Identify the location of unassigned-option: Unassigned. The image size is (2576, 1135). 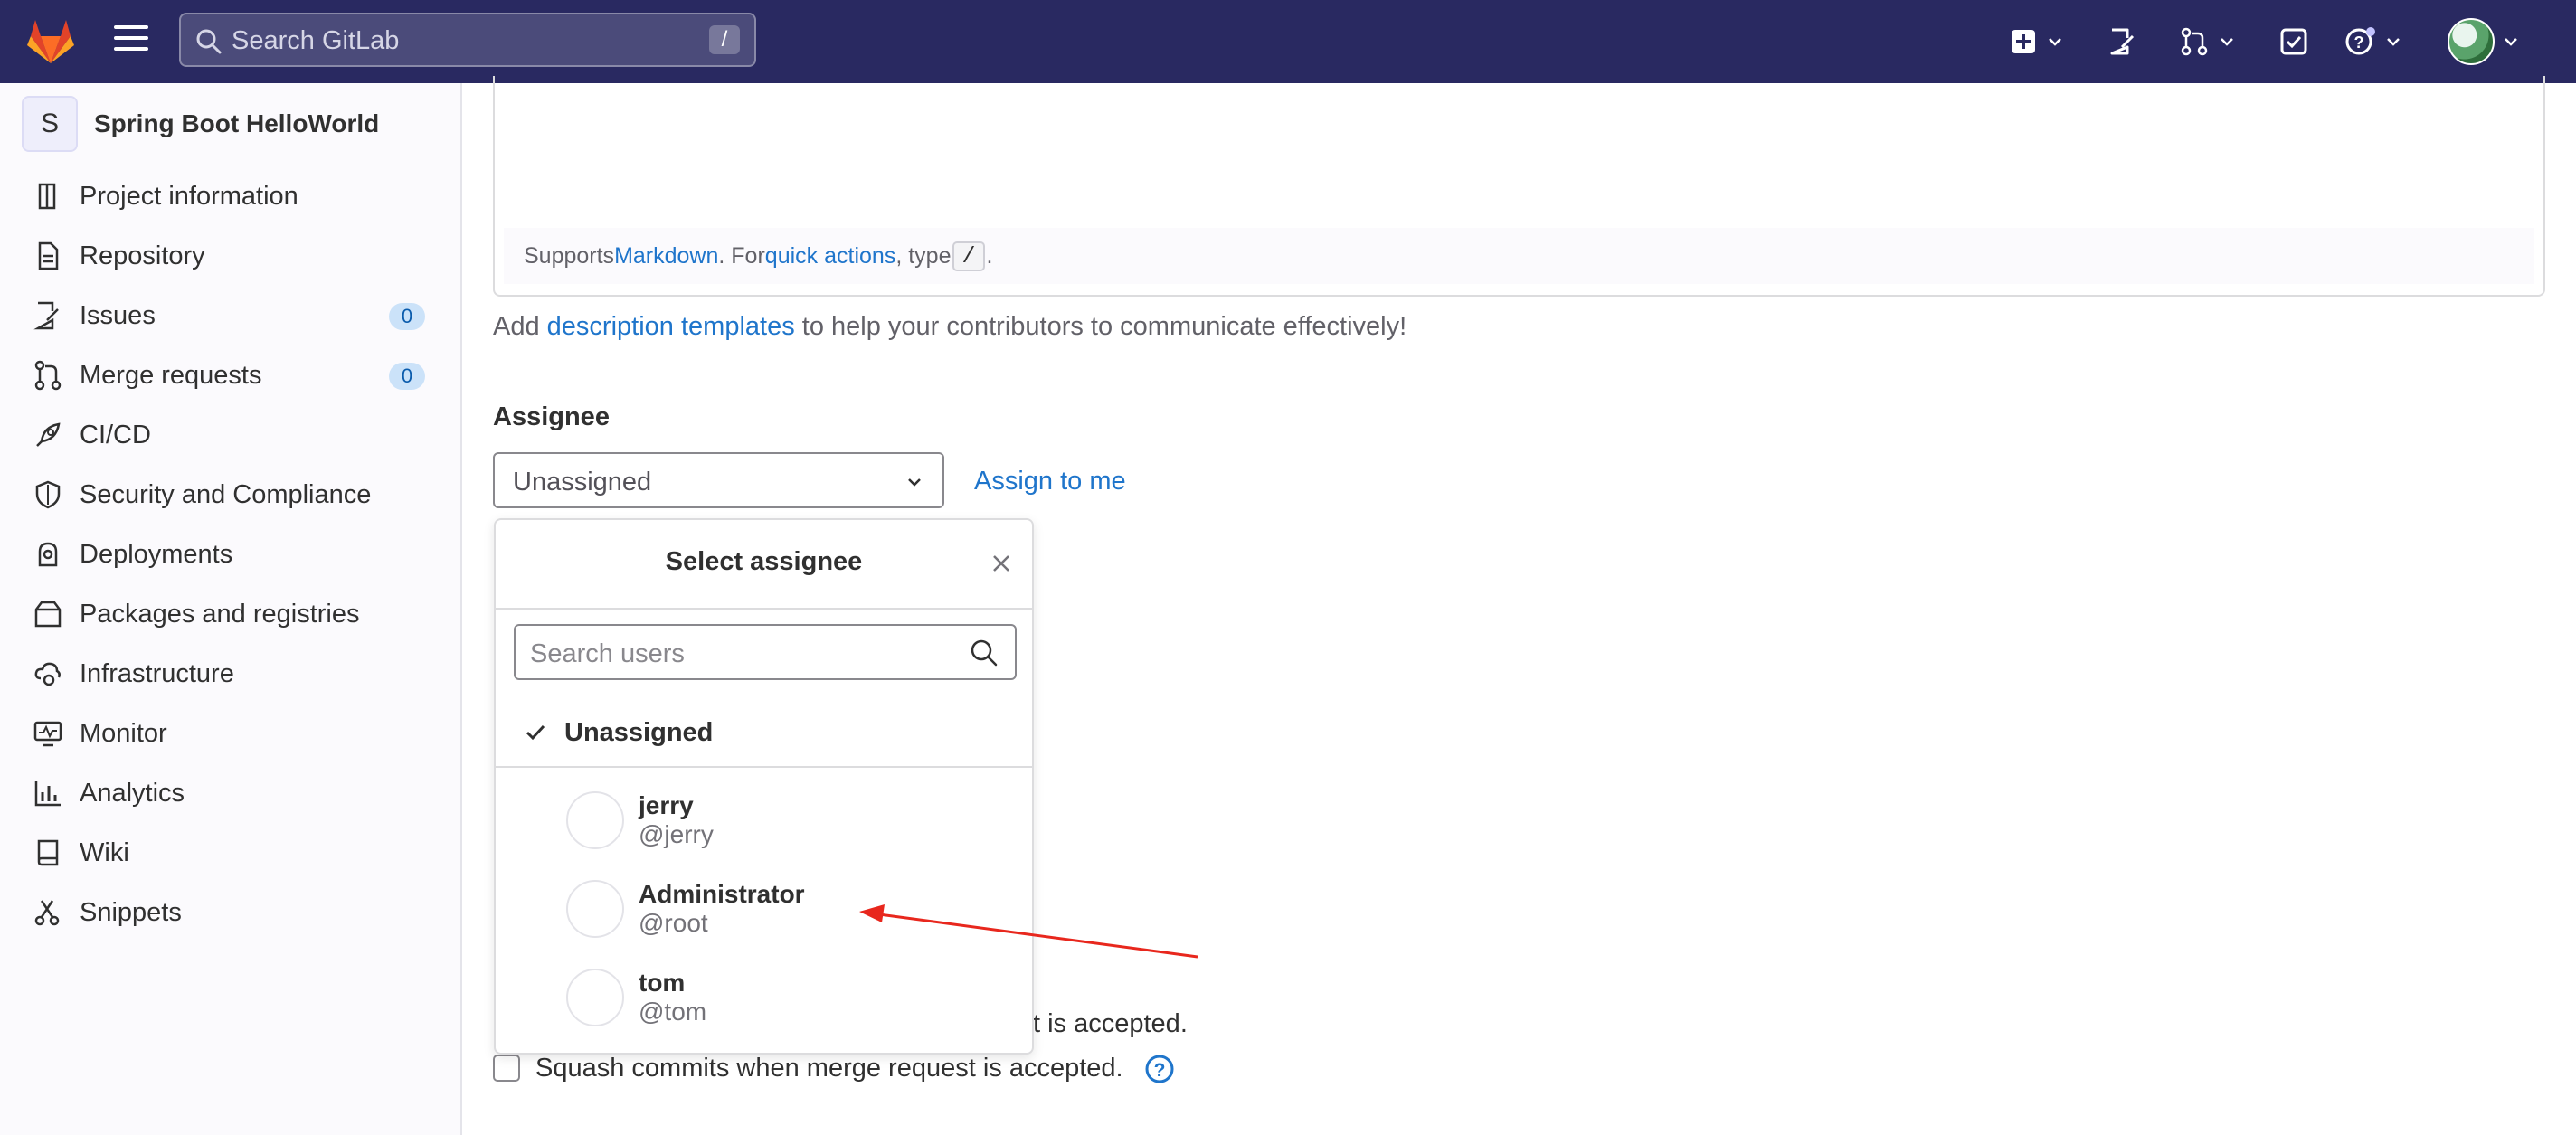
(619, 732).